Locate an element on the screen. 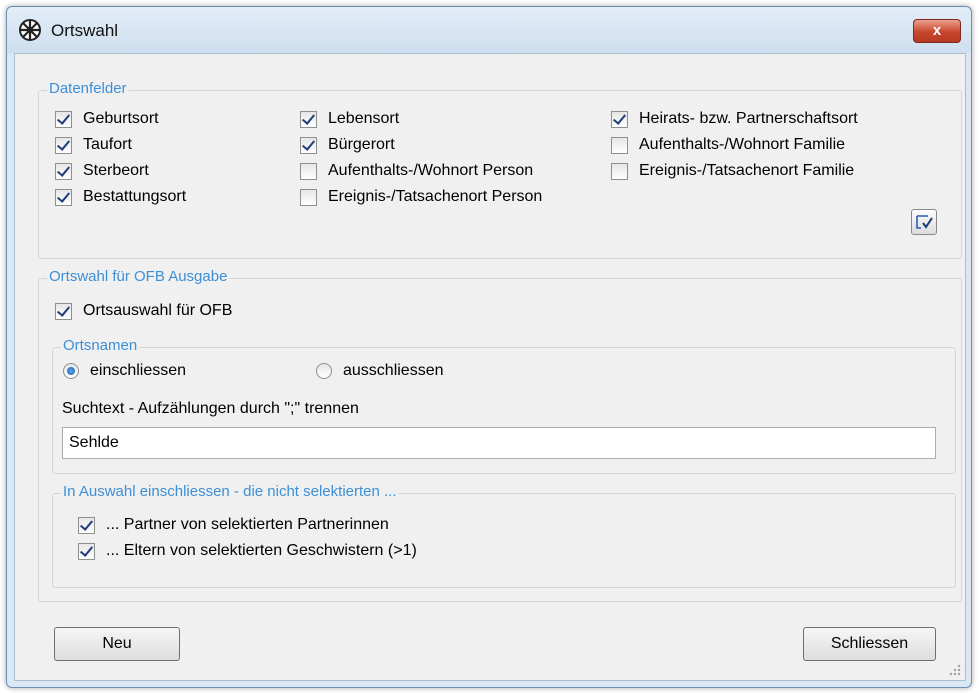  neu-button: Neu is located at coordinates (117, 644).